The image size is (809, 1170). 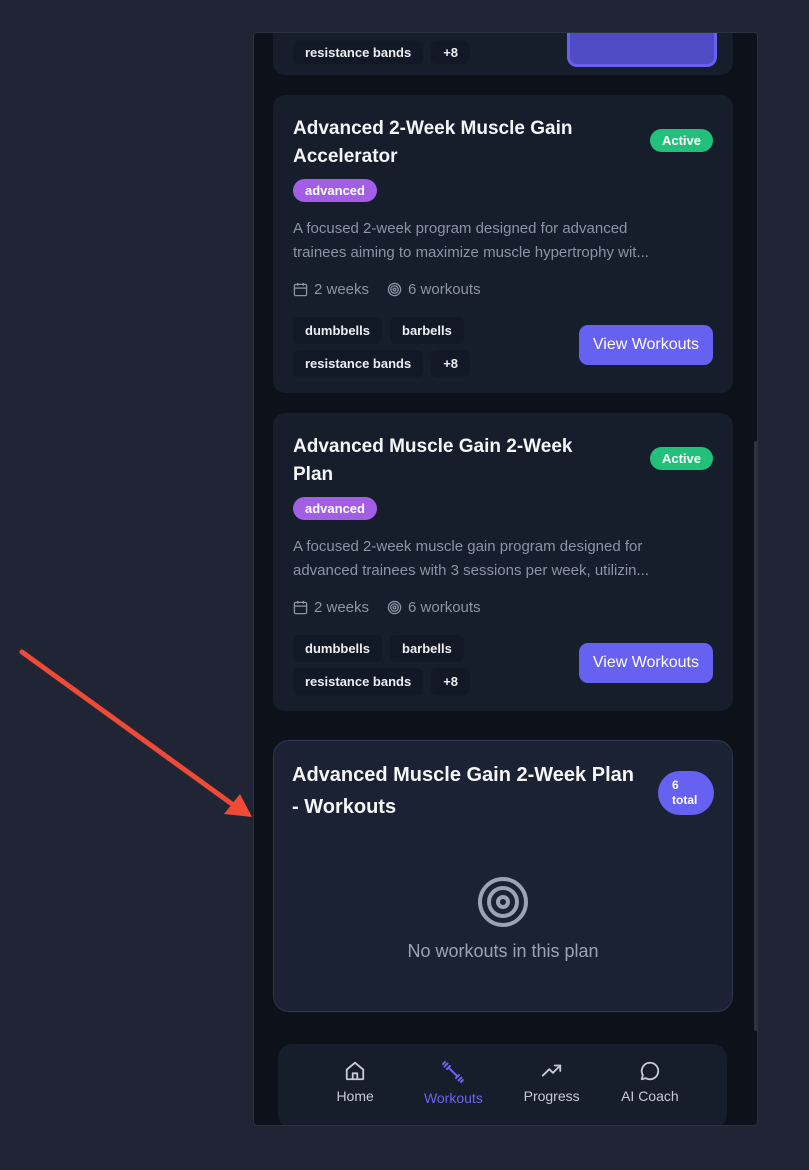 I want to click on annotation-arrow, so click(x=135, y=733).